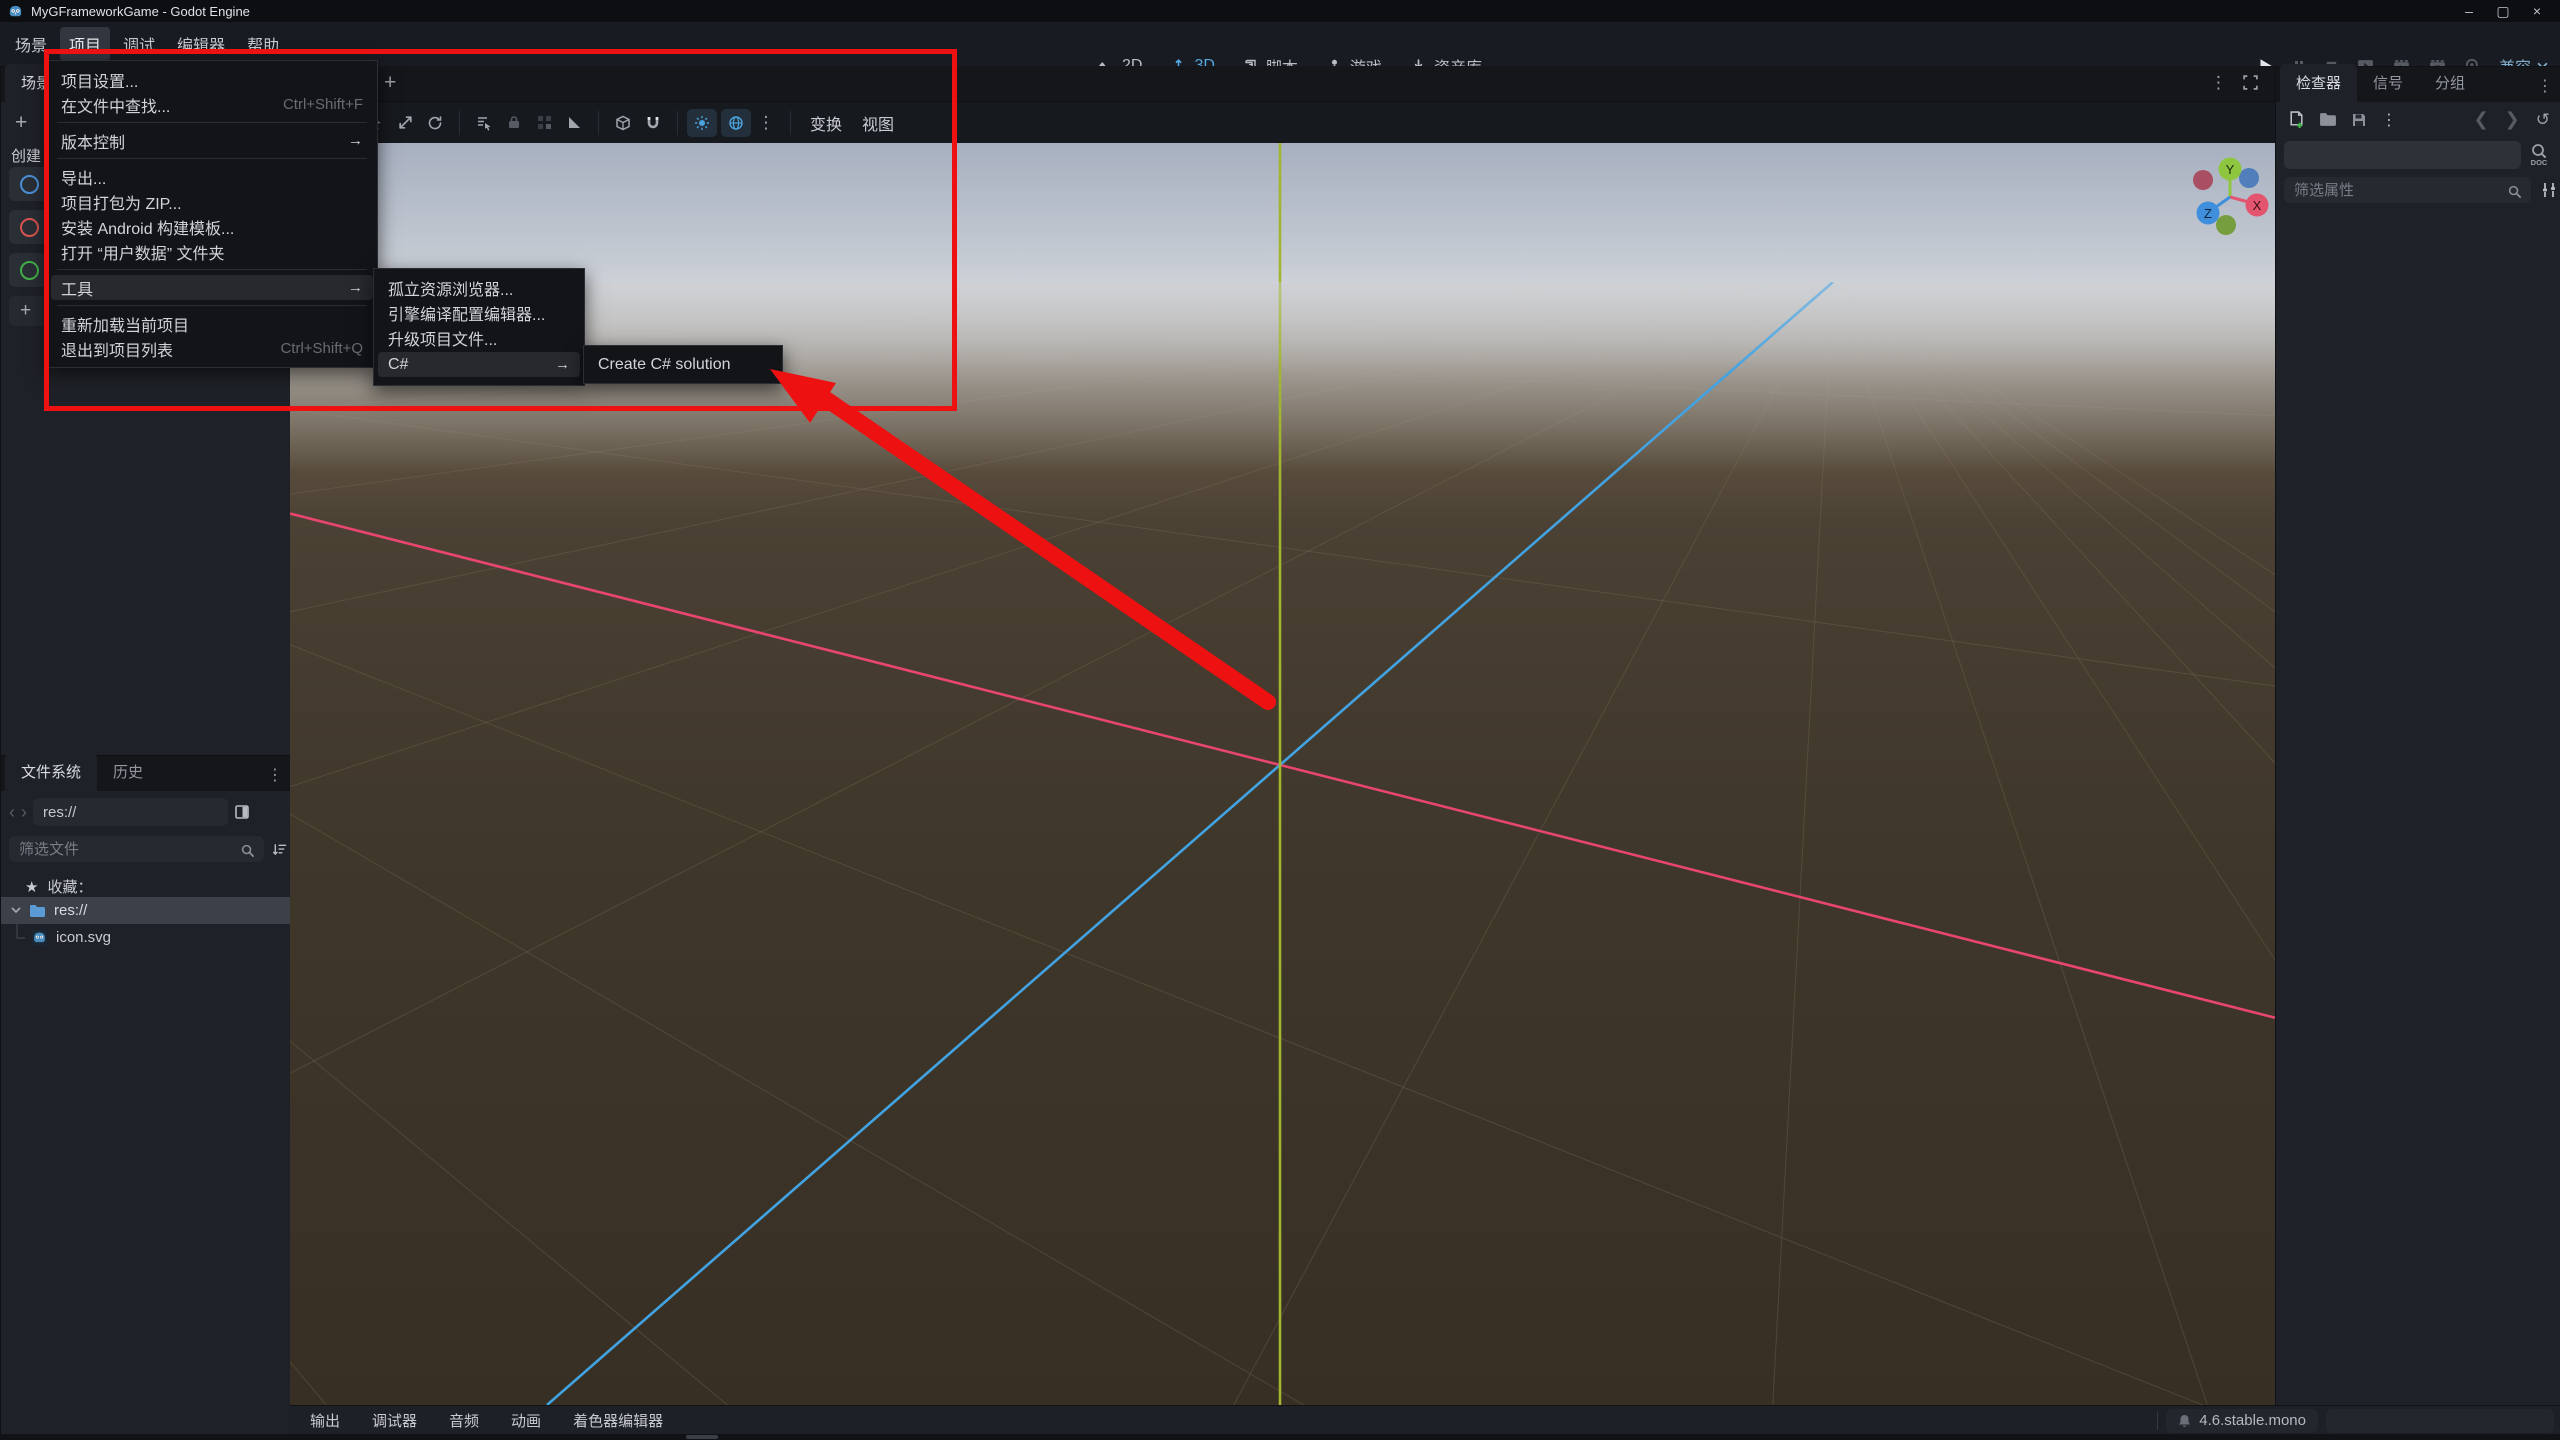 The height and width of the screenshot is (1440, 2560). What do you see at coordinates (2512, 119) in the screenshot?
I see `history-forward-icon: ❯` at bounding box center [2512, 119].